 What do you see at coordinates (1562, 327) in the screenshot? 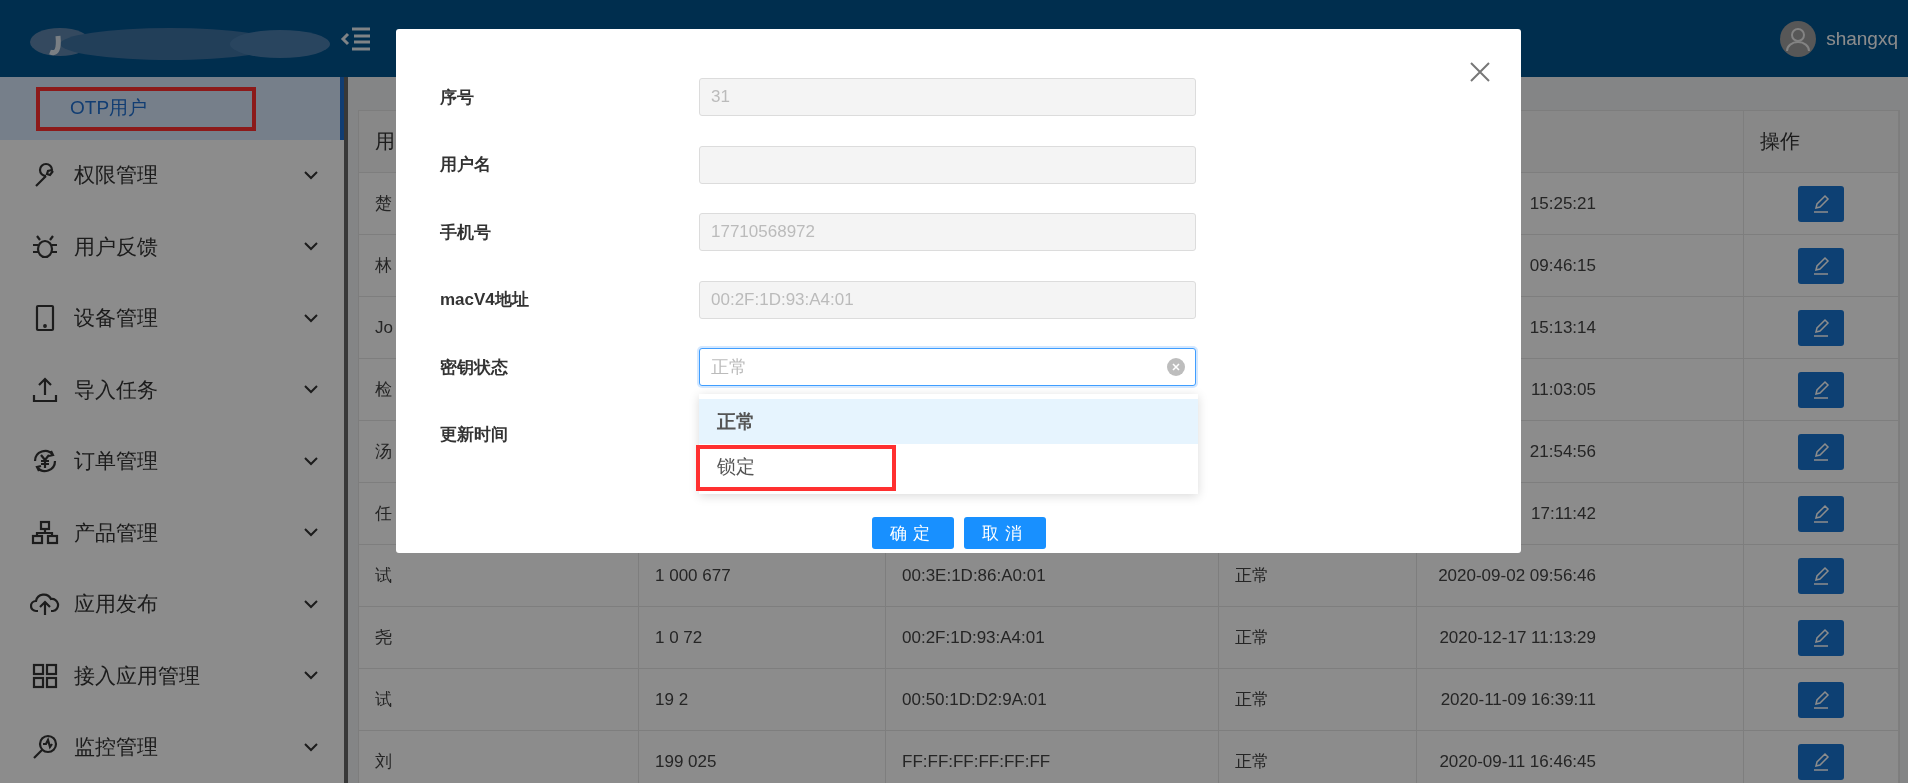
I see `table-cell: 15:13:14` at bounding box center [1562, 327].